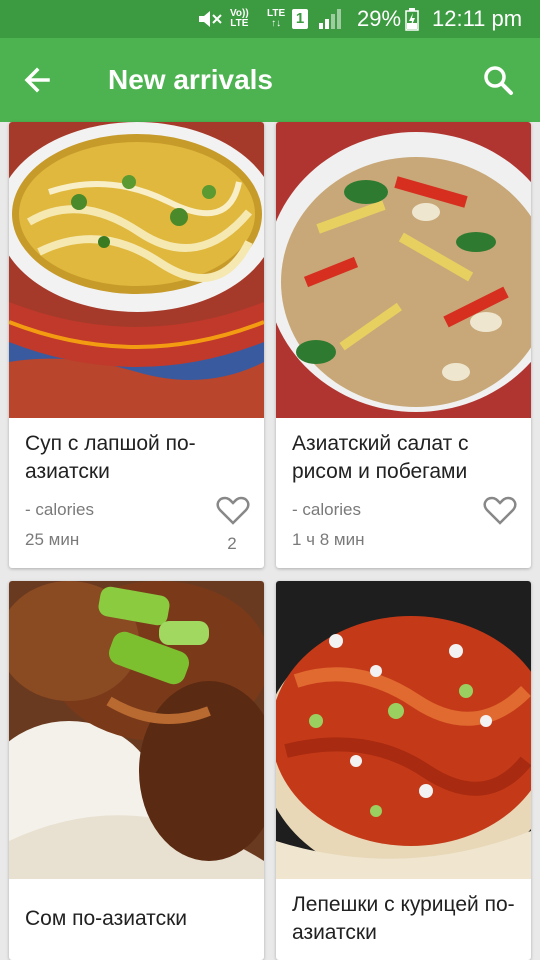 Image resolution: width=540 pixels, height=960 pixels. I want to click on sim-slot-label: 1, so click(300, 19).